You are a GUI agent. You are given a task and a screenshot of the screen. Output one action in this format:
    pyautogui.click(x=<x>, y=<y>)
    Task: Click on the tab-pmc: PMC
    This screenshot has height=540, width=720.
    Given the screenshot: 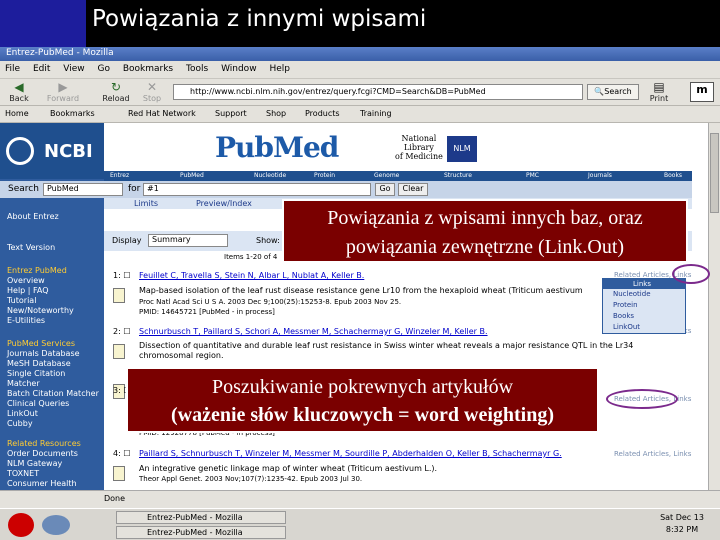 What is the action you would take?
    pyautogui.click(x=532, y=175)
    